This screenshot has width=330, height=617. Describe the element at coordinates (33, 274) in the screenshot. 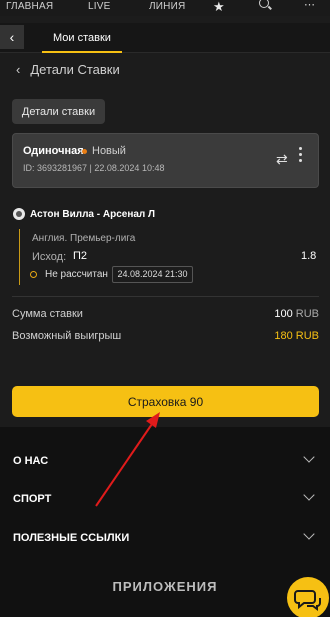

I see `pending-icon` at that location.